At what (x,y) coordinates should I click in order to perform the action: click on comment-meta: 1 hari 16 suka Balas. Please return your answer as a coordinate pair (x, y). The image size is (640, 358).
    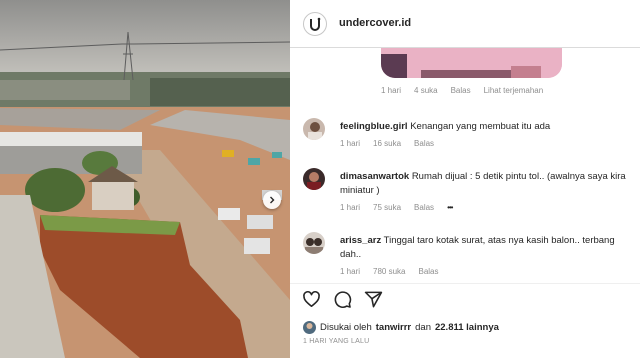
    Looking at the image, I should click on (387, 143).